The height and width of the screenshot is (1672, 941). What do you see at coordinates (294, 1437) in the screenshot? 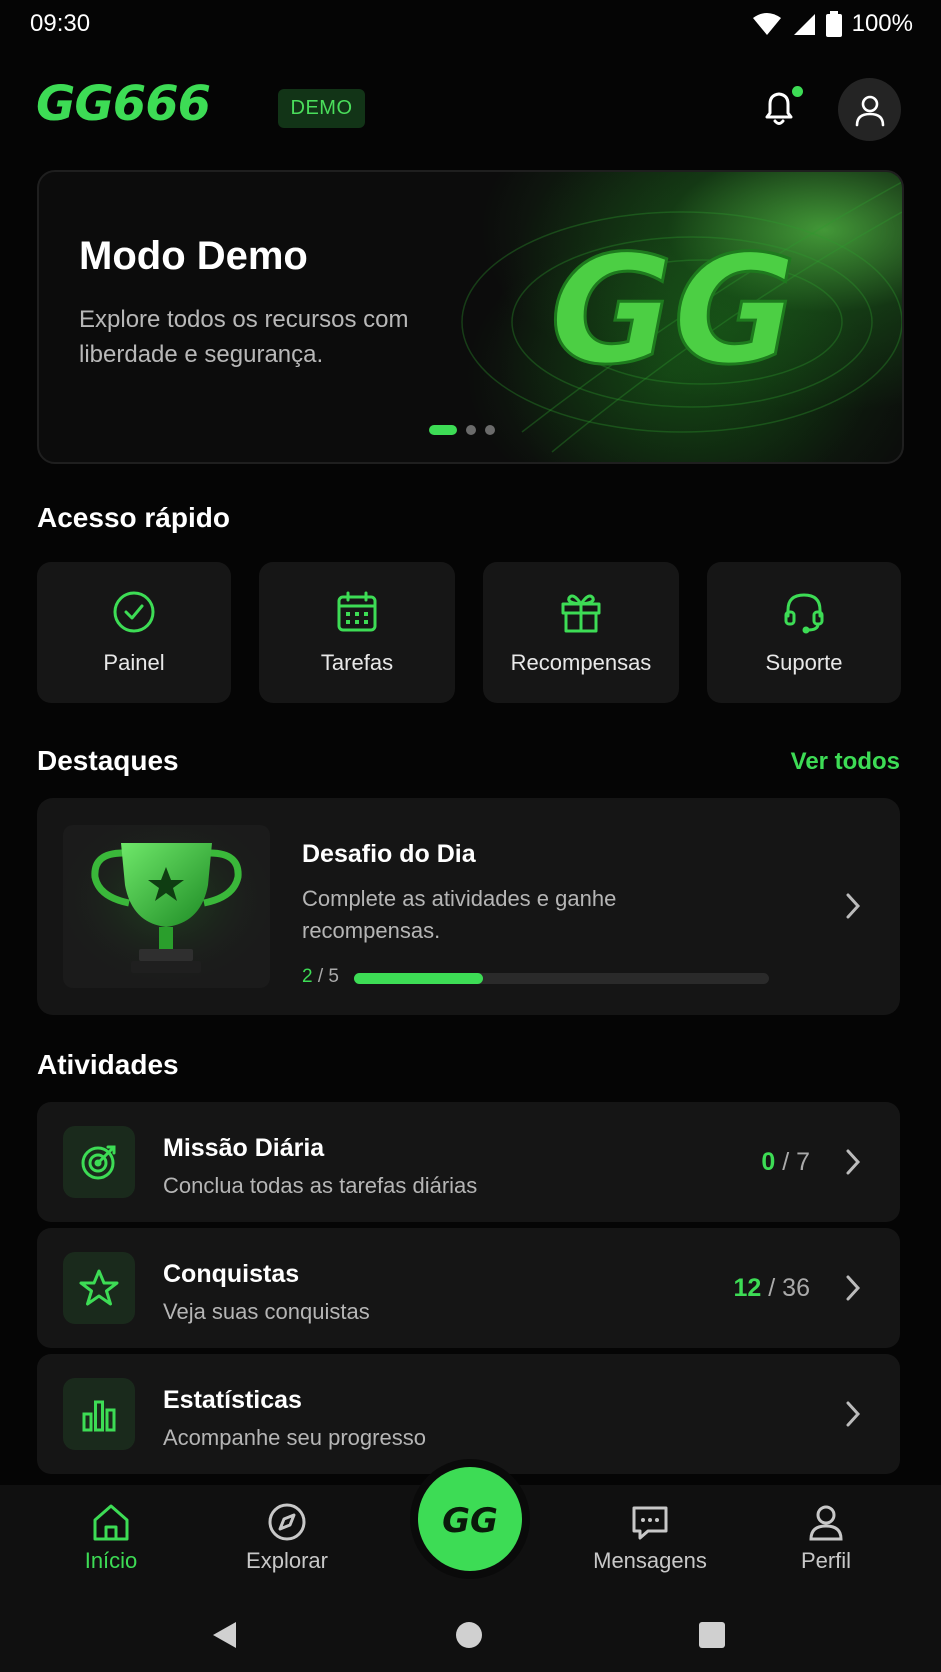
I see `activity-subtitle: Acompanhe seu progresso` at bounding box center [294, 1437].